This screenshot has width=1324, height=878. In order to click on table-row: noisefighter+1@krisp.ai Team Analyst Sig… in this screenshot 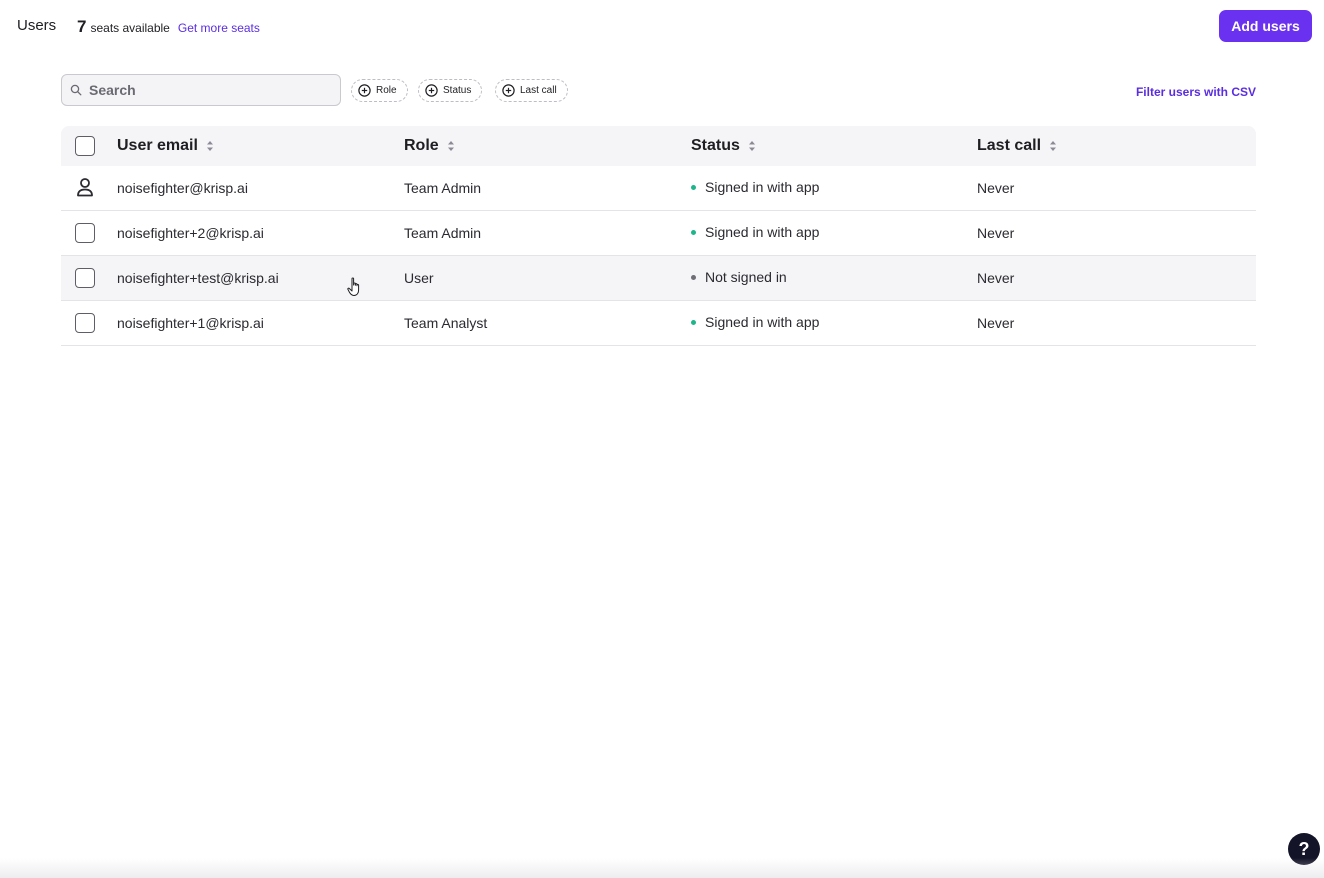, I will do `click(658, 323)`.